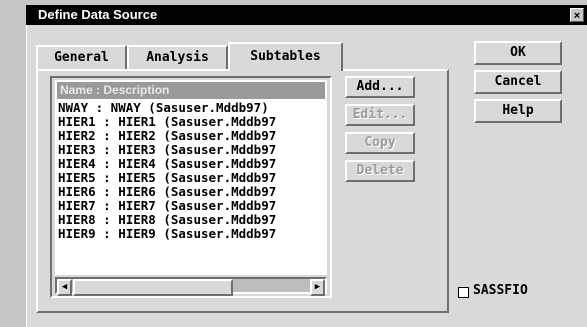  Describe the element at coordinates (463, 292) in the screenshot. I see `sassfio-checkbox` at that location.